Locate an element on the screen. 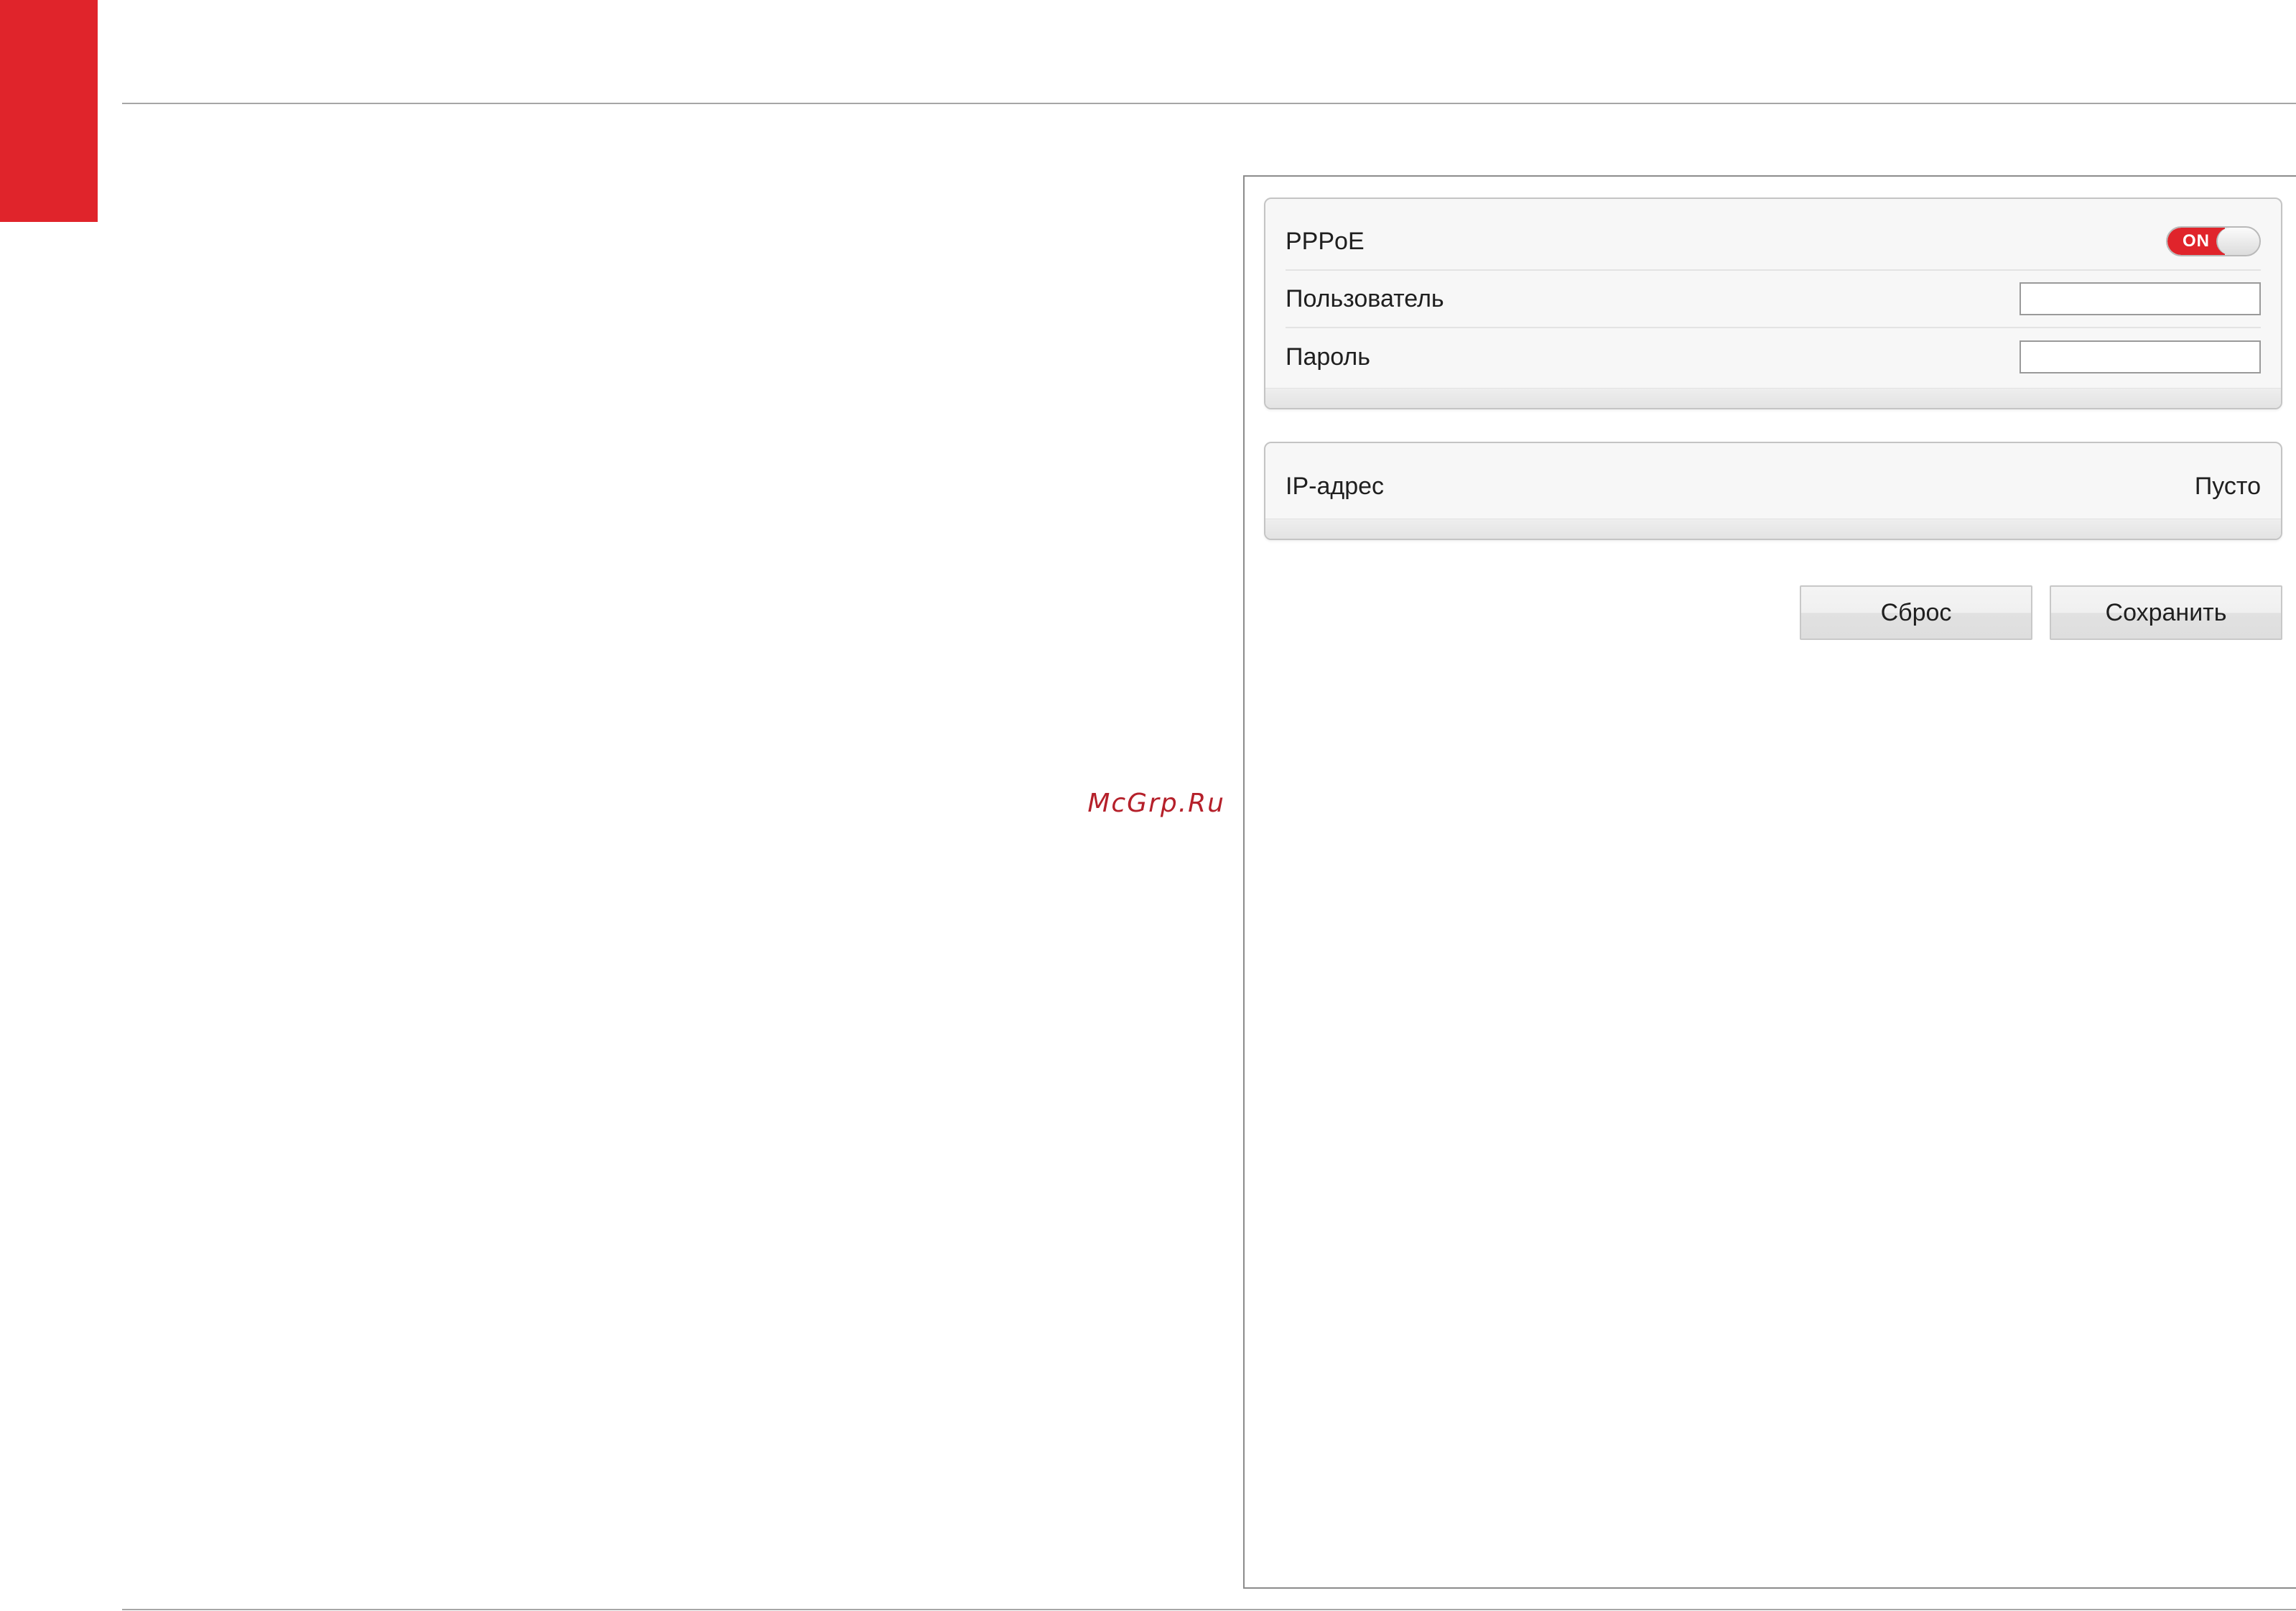  password-input is located at coordinates (2140, 356).